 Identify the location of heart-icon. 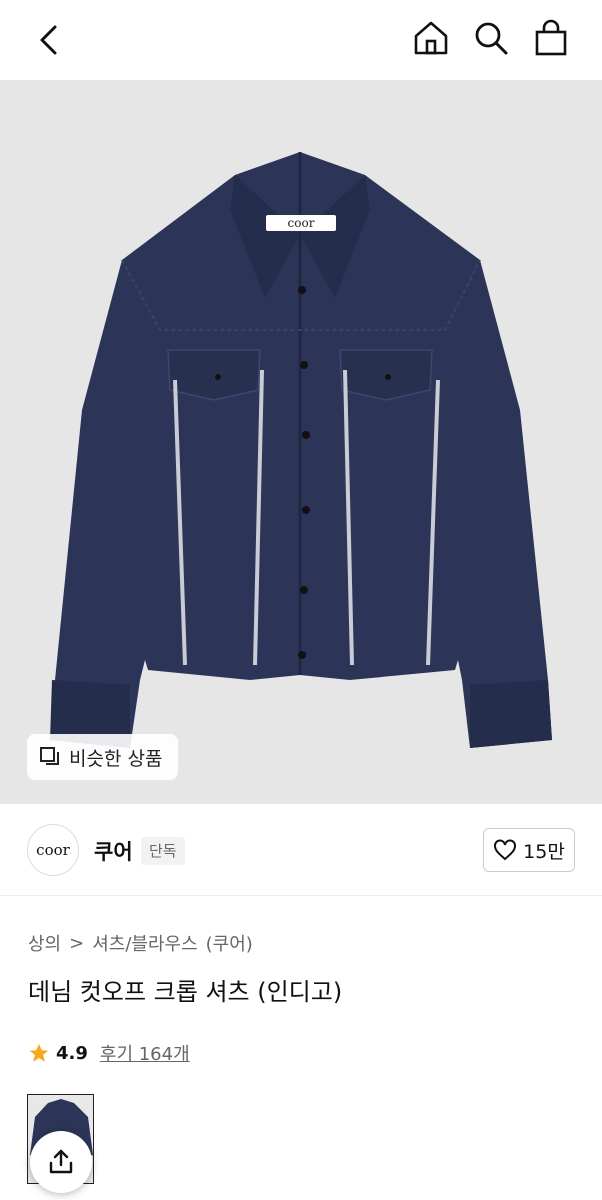
(505, 850).